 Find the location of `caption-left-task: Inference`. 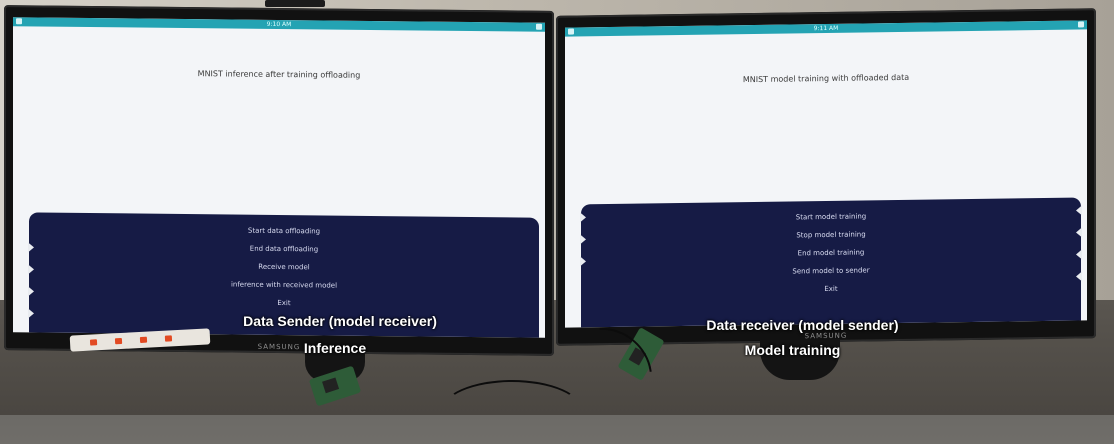

caption-left-task: Inference is located at coordinates (335, 348).